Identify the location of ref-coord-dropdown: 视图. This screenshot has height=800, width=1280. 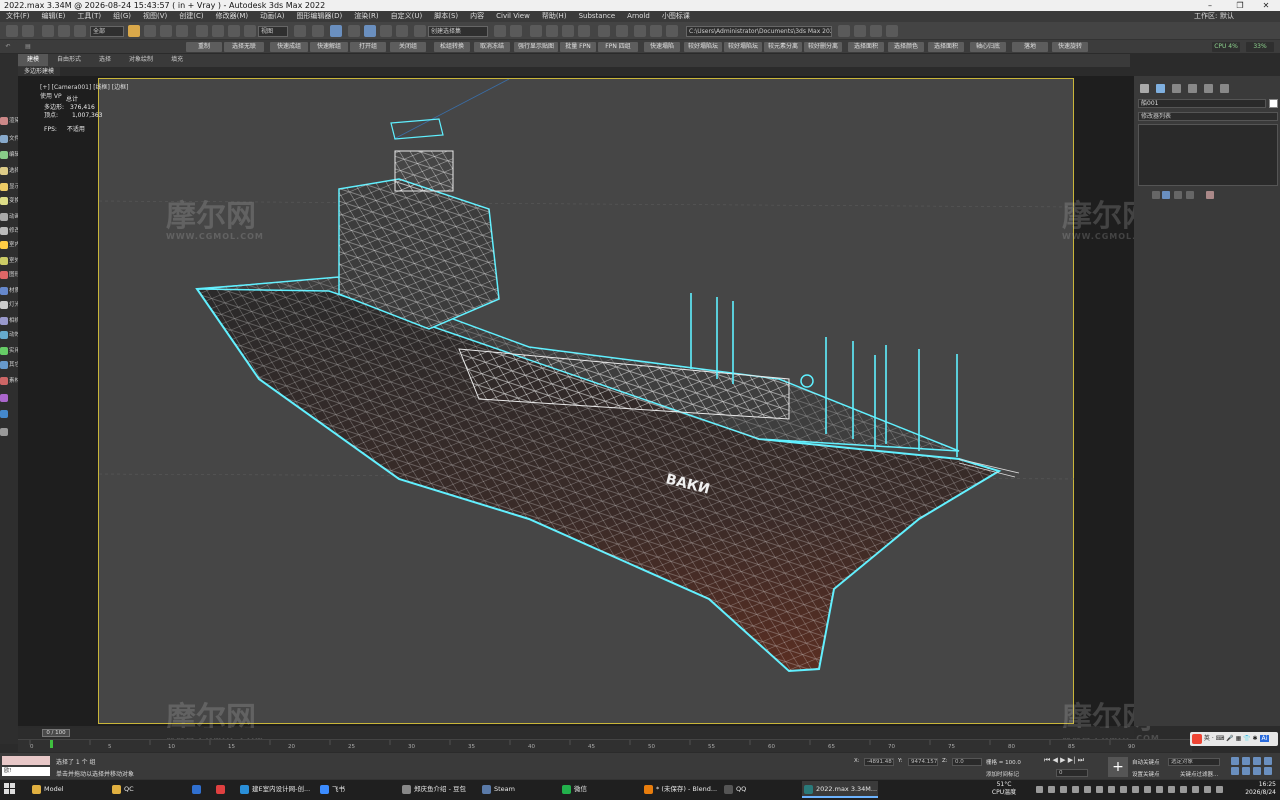
(273, 31).